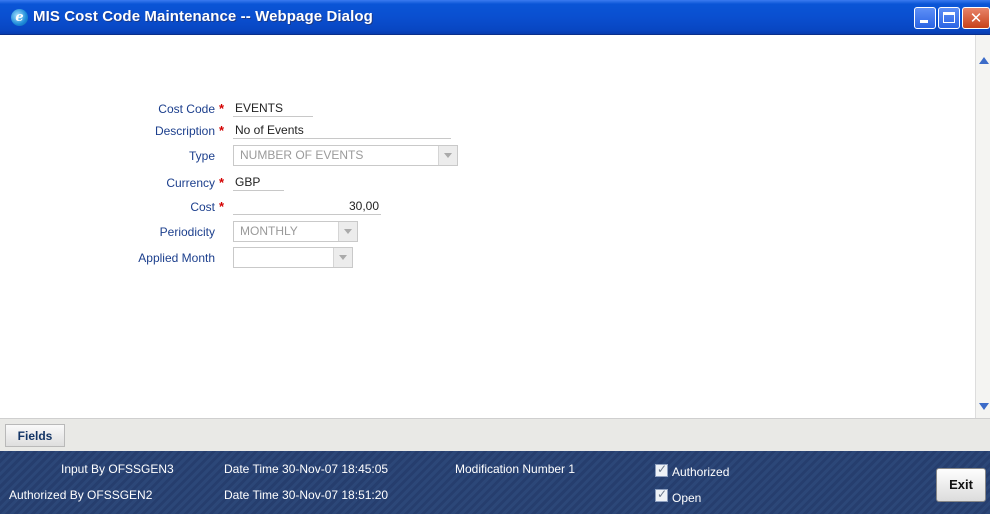 This screenshot has width=990, height=514. What do you see at coordinates (187, 232) in the screenshot?
I see `periodicity-label: Periodicity` at bounding box center [187, 232].